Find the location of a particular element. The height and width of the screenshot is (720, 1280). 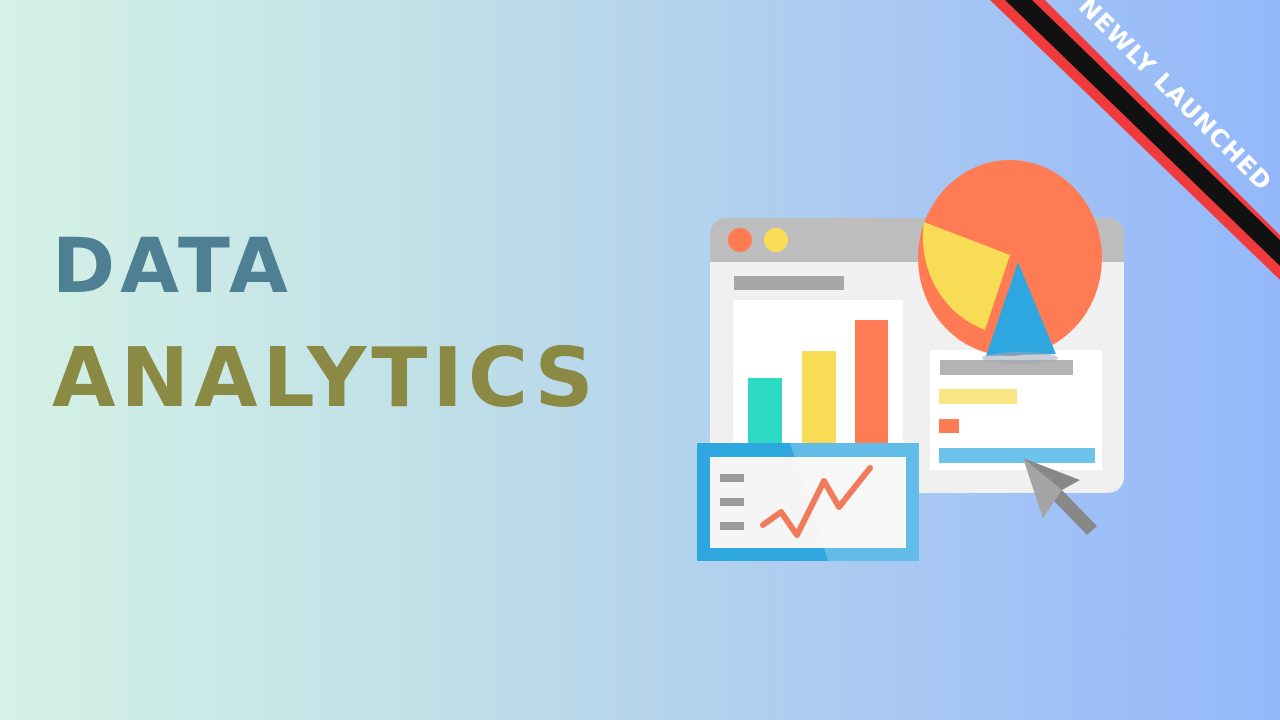

headline-data: DATA is located at coordinates (172, 265).